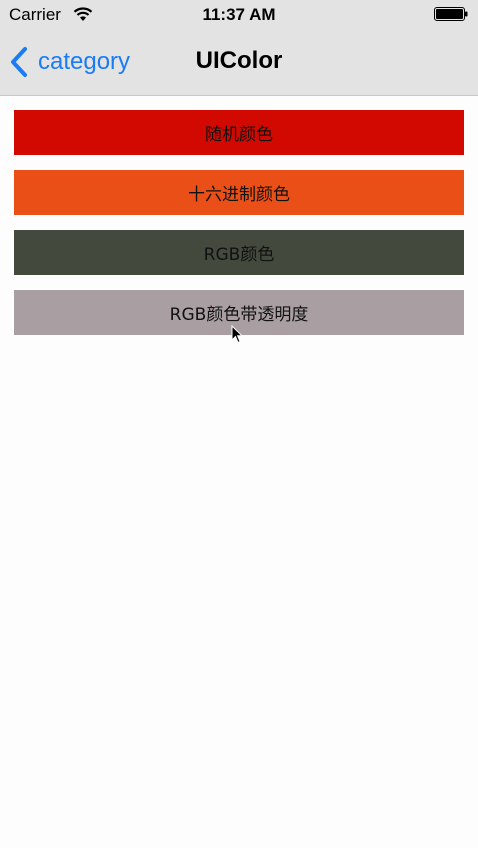  What do you see at coordinates (239, 60) in the screenshot?
I see `page-title: UIColor` at bounding box center [239, 60].